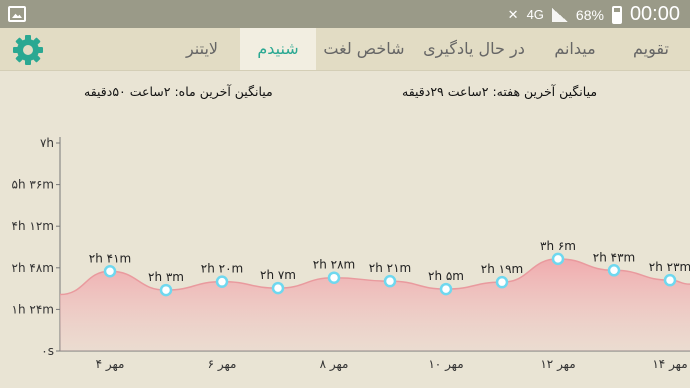 This screenshot has height=388, width=690. What do you see at coordinates (33, 226) in the screenshot?
I see `y-tick-label: ۴h ۱۲m` at bounding box center [33, 226].